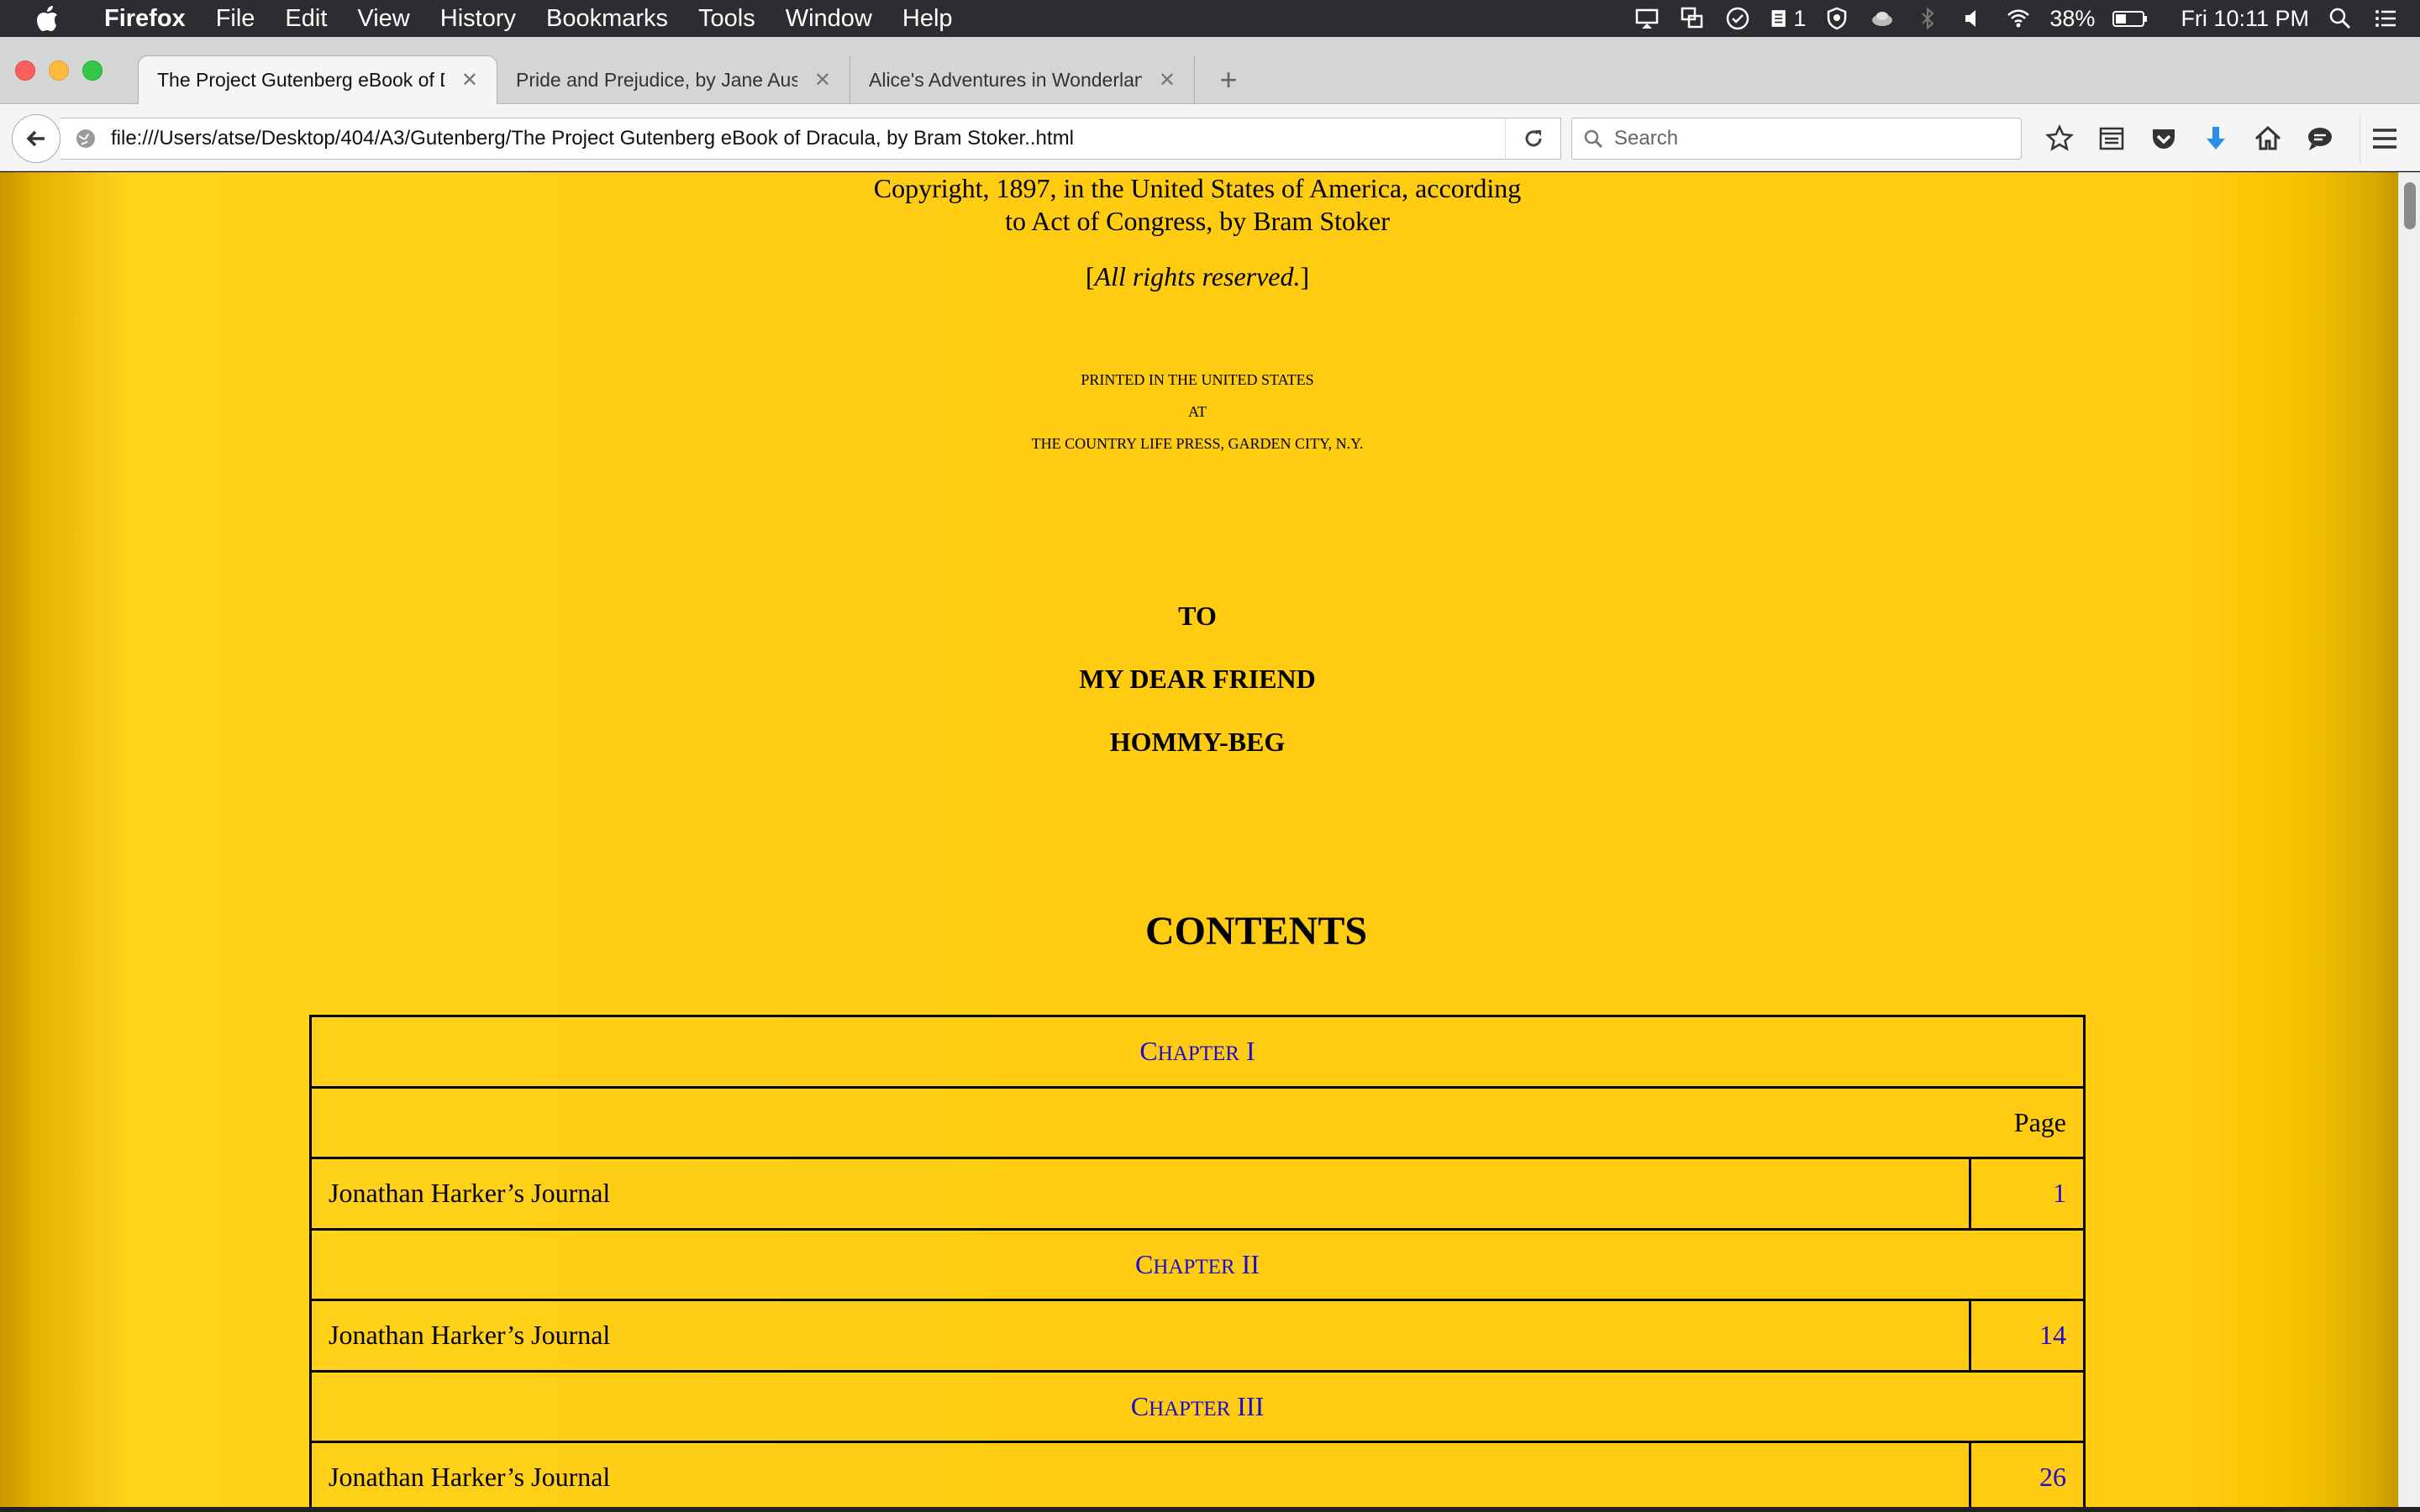  What do you see at coordinates (657, 79) in the screenshot?
I see `tab-label: Pride and Prejudice, by Jane Austen` at bounding box center [657, 79].